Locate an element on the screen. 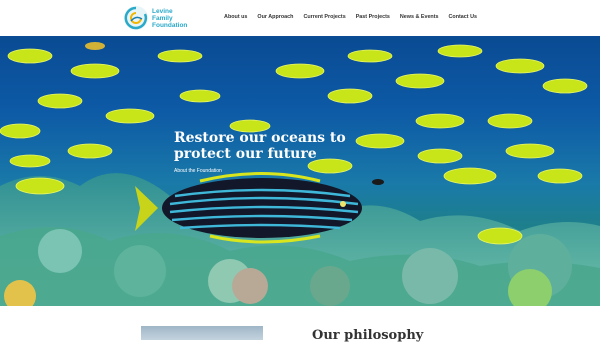 The width and height of the screenshot is (600, 343). nav-item-contact-us: Contact Us is located at coordinates (463, 17).